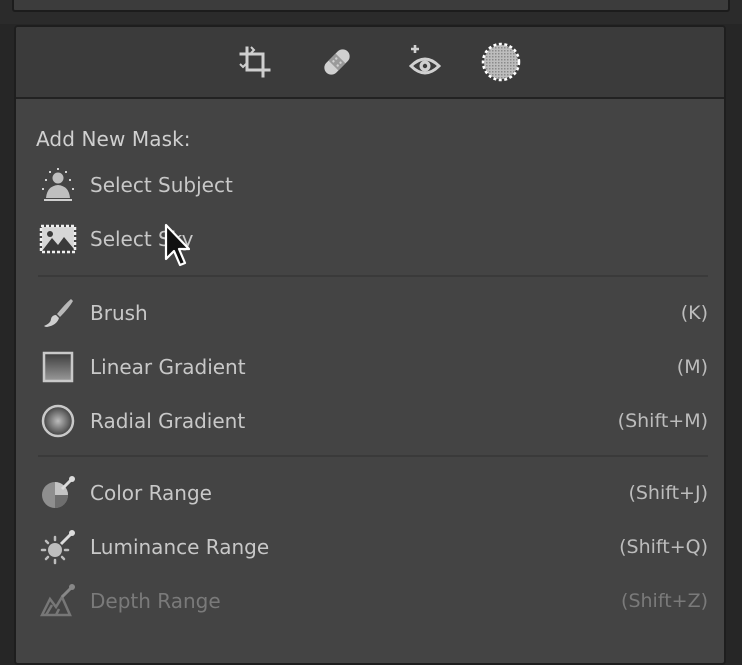 Image resolution: width=742 pixels, height=665 pixels. Describe the element at coordinates (58, 239) in the screenshot. I see `select-sky-icon` at that location.